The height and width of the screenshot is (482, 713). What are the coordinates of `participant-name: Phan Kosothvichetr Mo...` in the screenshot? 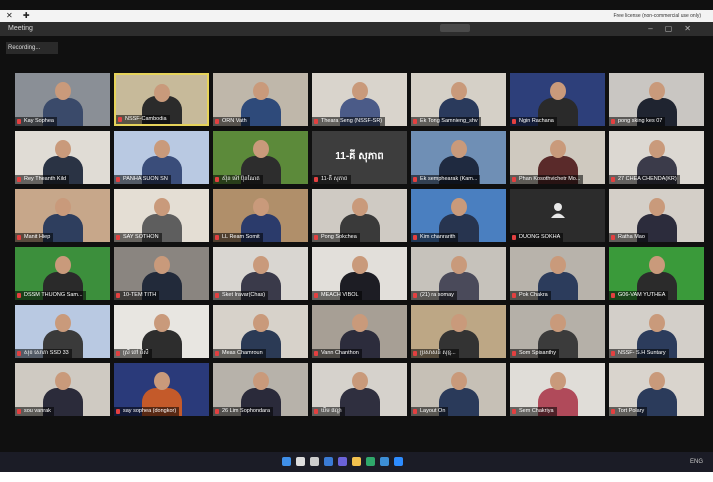 It's located at (547, 179).